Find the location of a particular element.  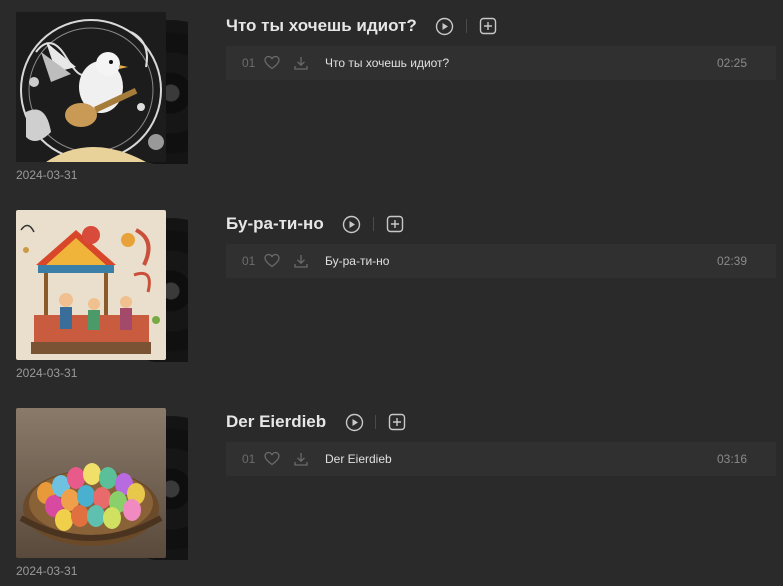

album-title: Что ты хочешь идиот? is located at coordinates (321, 26).